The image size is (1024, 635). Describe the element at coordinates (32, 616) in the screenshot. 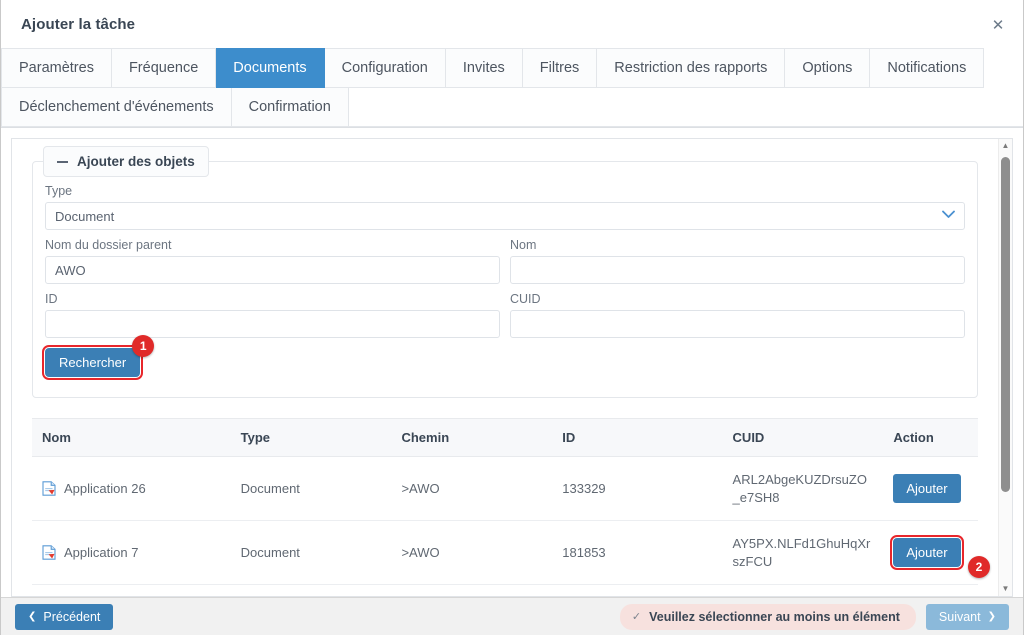

I see `chevron-left-icon: ❮` at that location.